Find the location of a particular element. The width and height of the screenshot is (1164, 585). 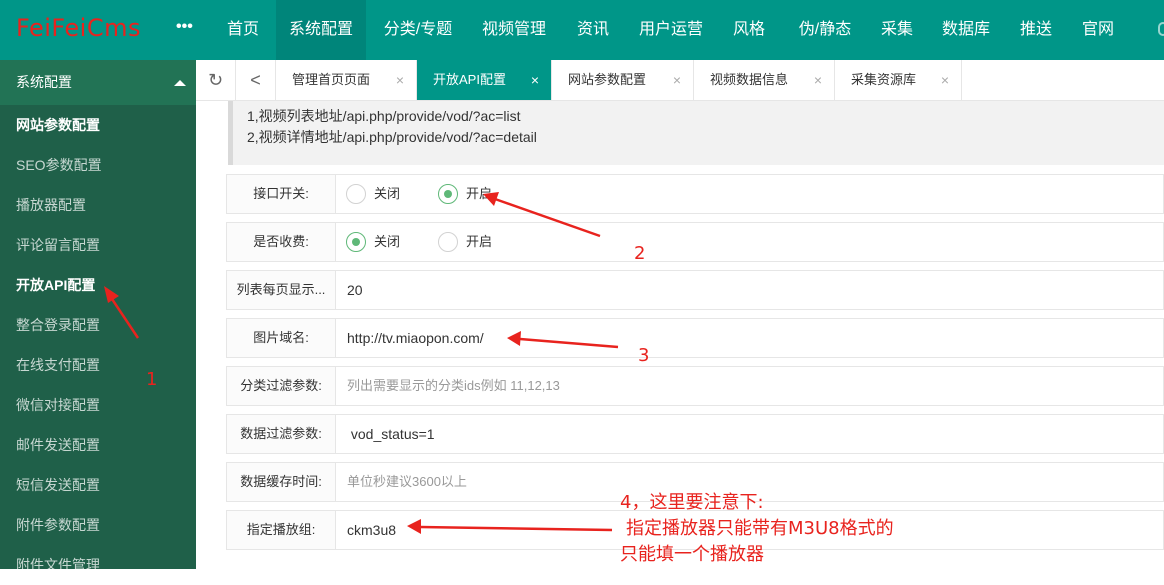

data-filter-row: 数据过滤参数: vod_status=1 is located at coordinates (695, 434).